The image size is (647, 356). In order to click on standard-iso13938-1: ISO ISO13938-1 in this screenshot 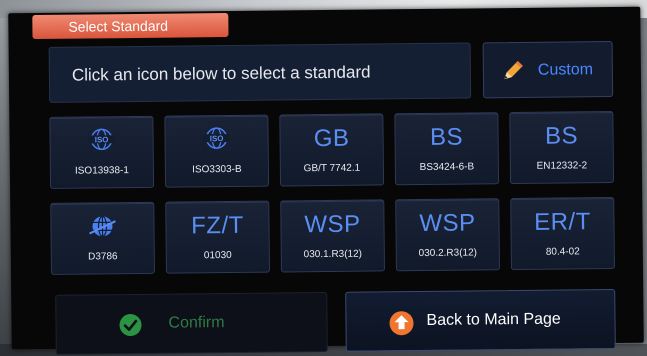, I will do `click(102, 152)`.